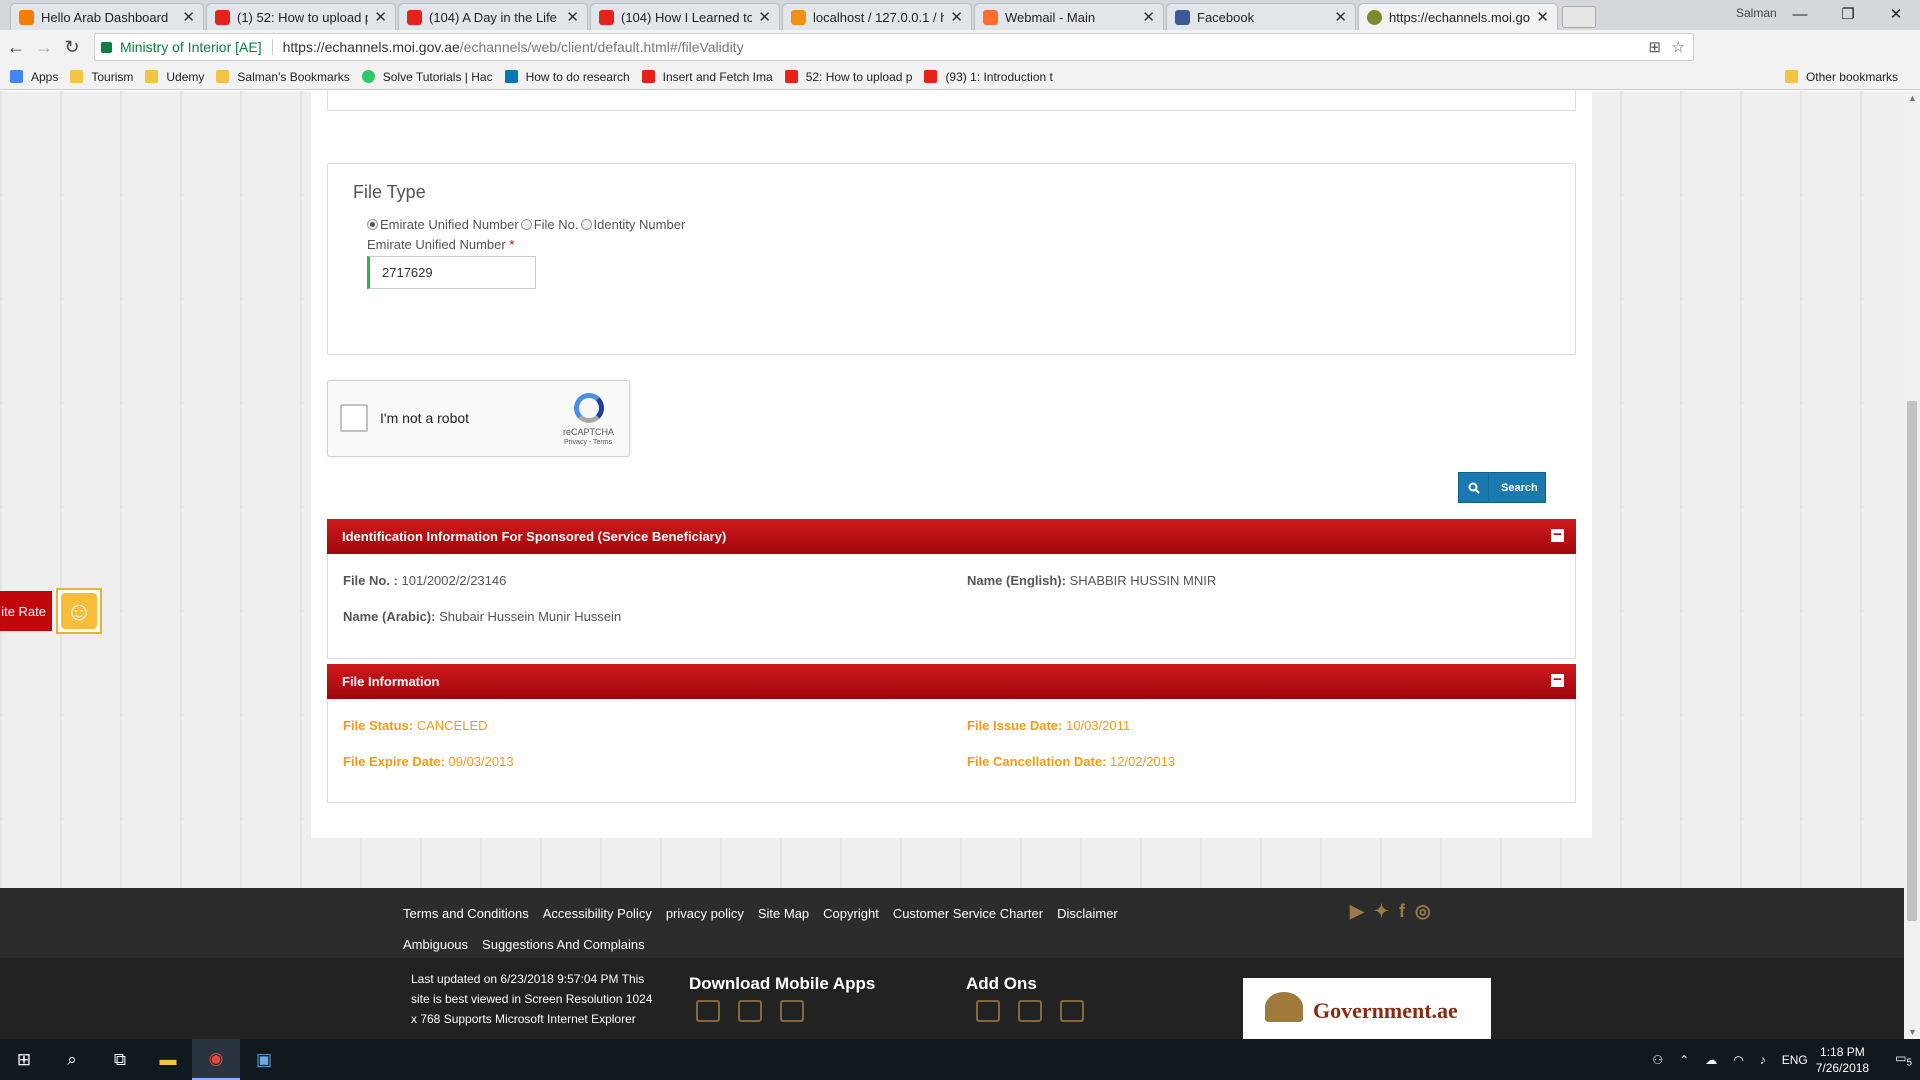 This screenshot has width=1920, height=1080. What do you see at coordinates (354, 418) in the screenshot?
I see `recaptcha-checkbox` at bounding box center [354, 418].